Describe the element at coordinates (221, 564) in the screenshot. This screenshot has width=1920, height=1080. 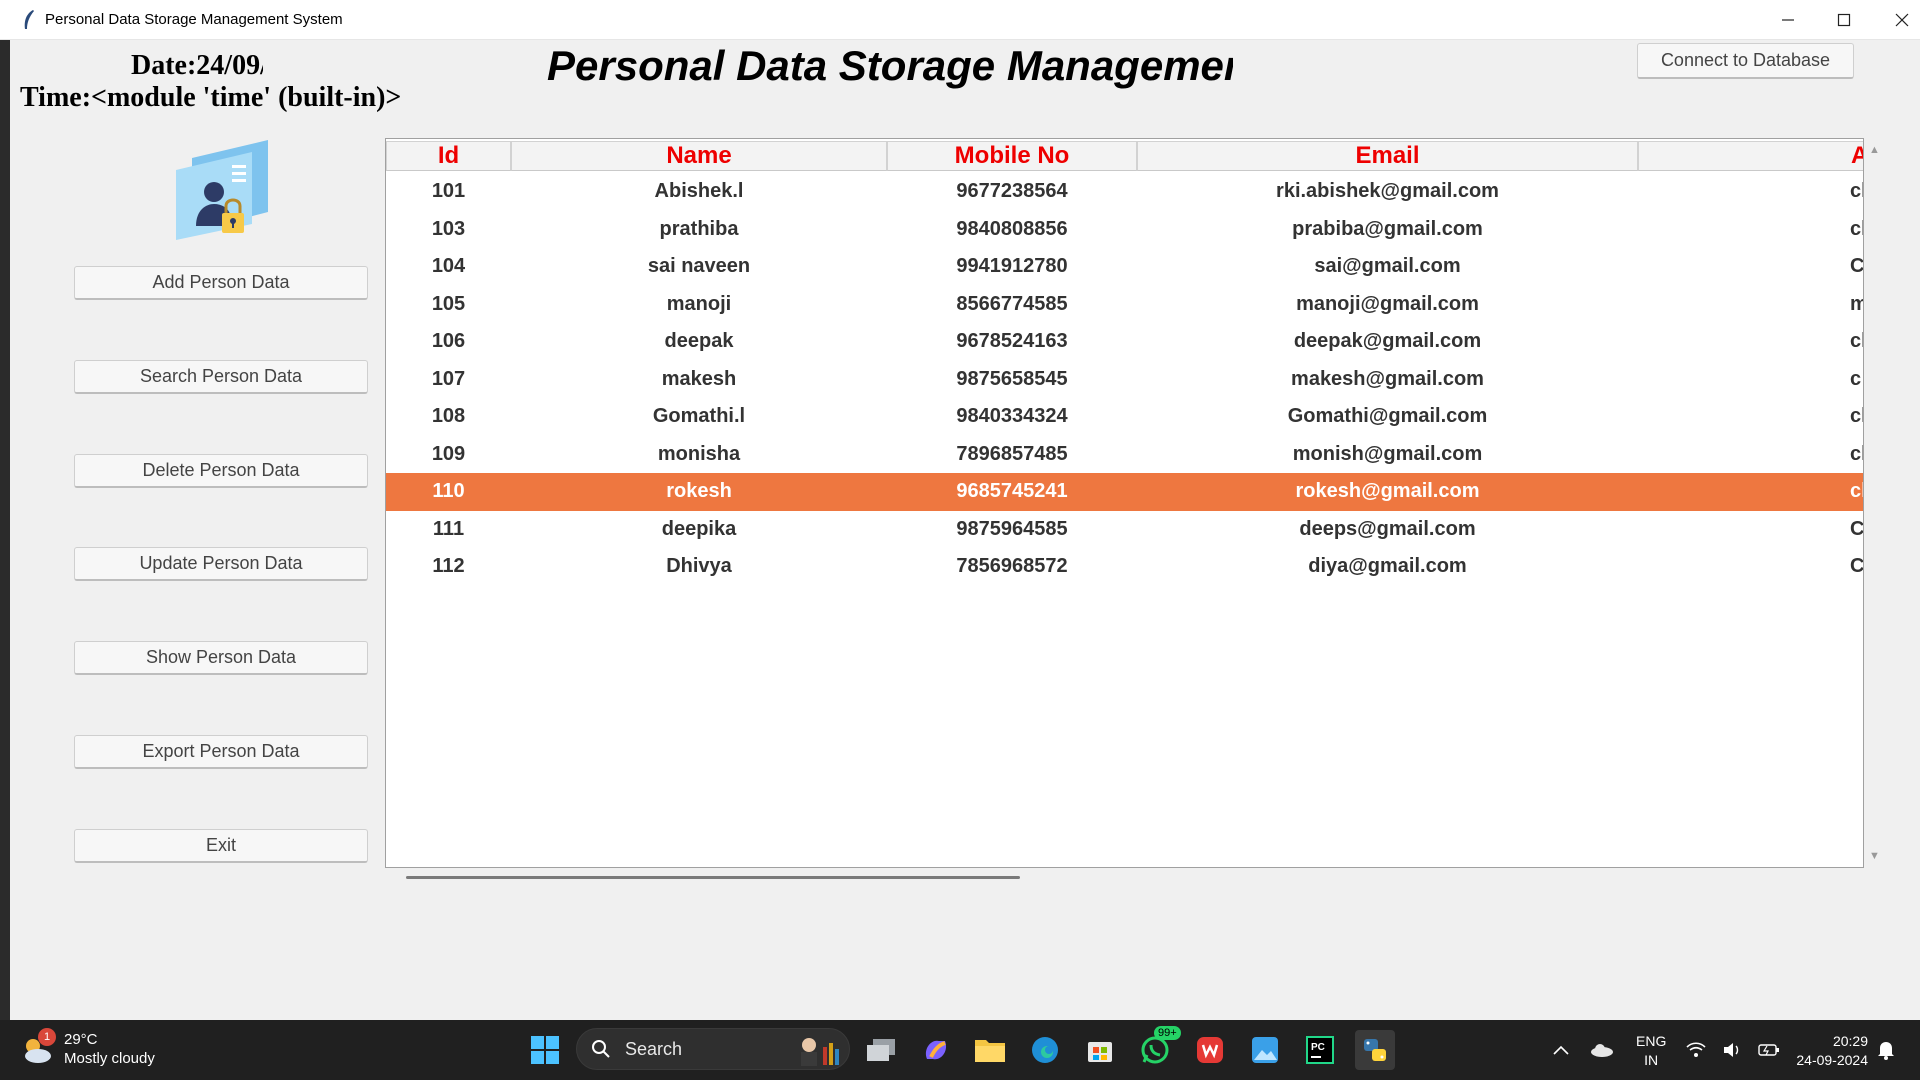
I see `update-person-button: Update Person Data` at that location.